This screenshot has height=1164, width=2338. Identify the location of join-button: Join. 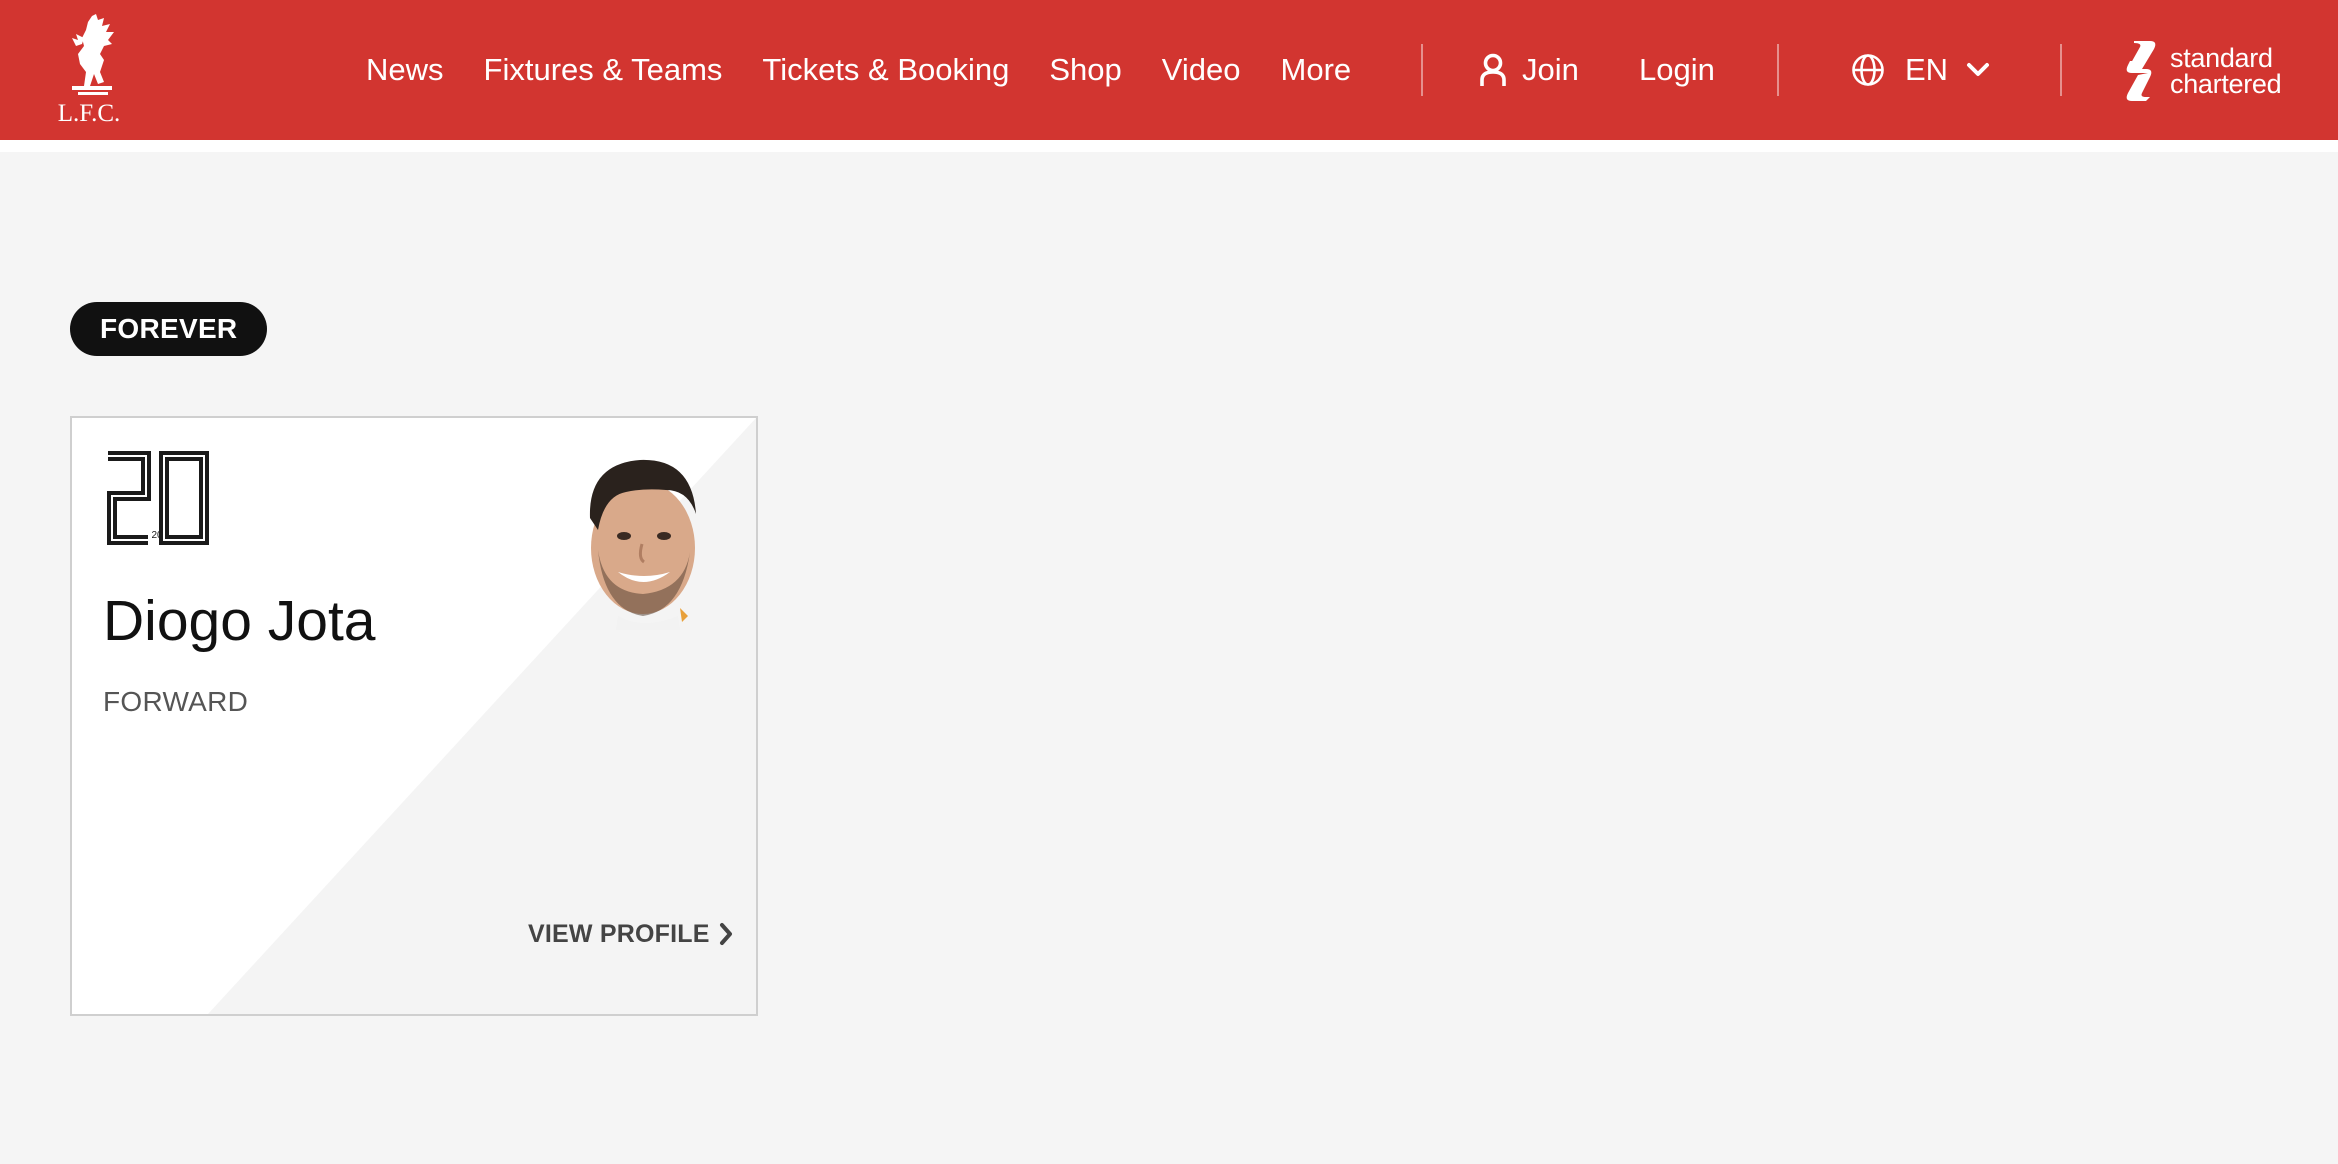
(1528, 70).